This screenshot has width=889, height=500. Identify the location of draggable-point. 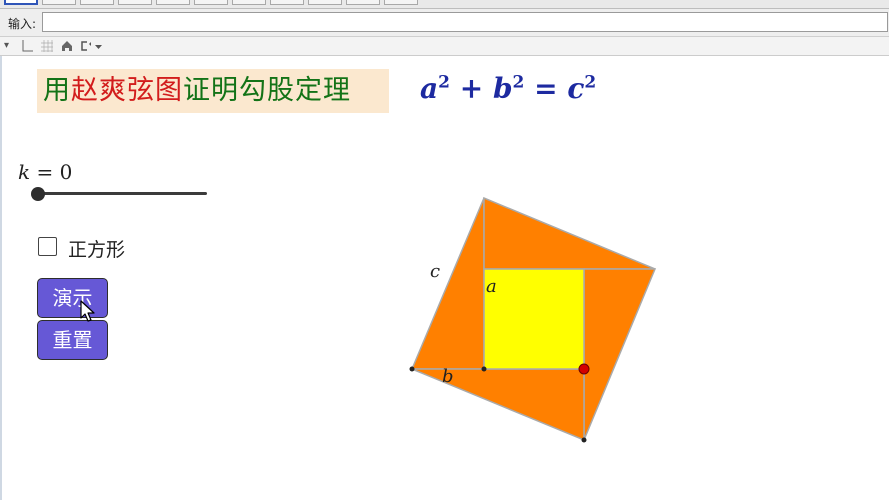
(584, 369).